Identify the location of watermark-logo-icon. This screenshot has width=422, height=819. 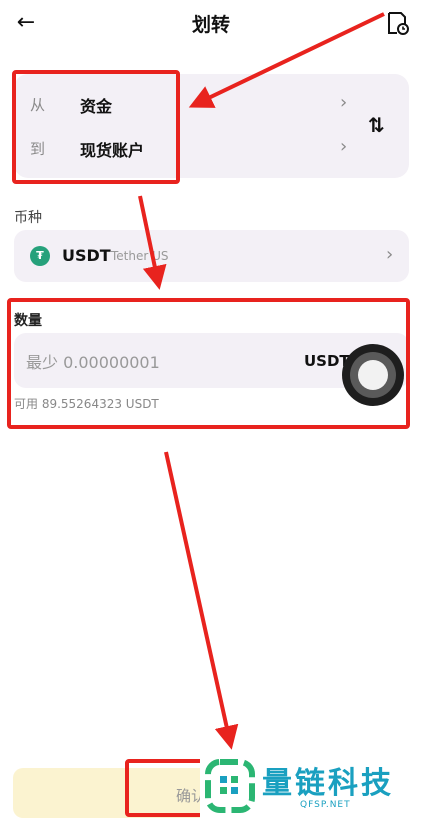
(230, 786).